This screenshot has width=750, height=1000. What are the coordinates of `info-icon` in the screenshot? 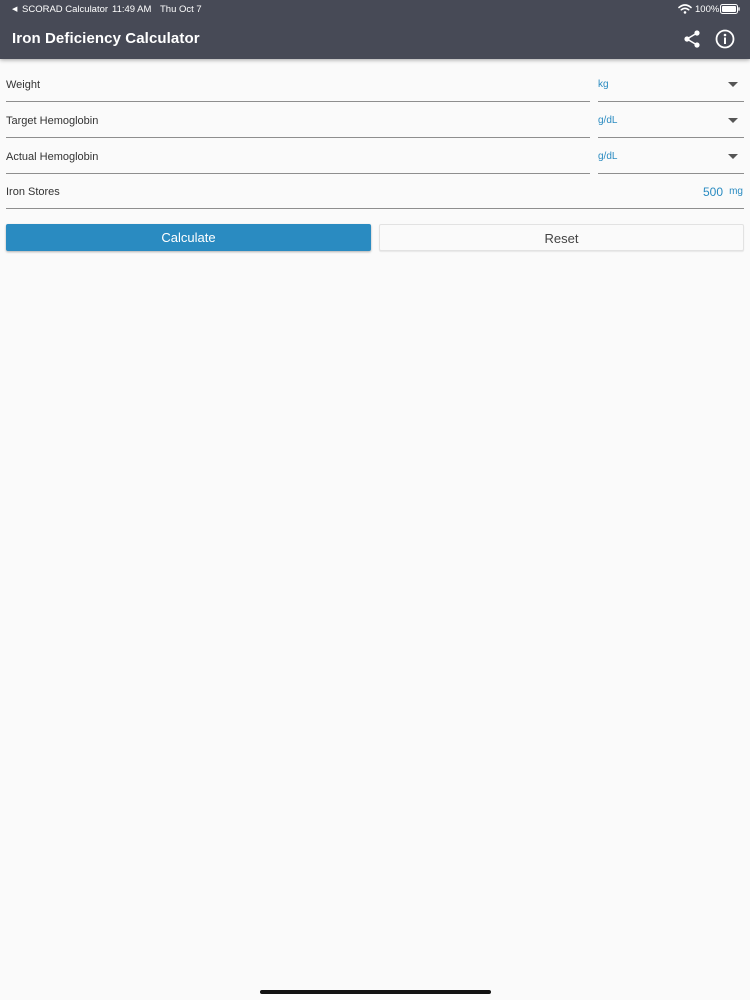 It's located at (725, 39).